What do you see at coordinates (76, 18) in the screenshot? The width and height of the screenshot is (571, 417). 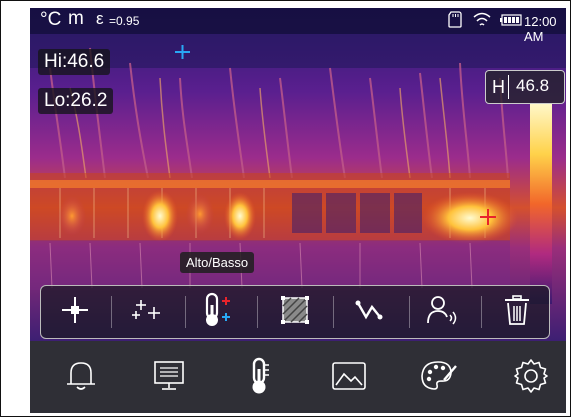 I see `range-mode: m` at bounding box center [76, 18].